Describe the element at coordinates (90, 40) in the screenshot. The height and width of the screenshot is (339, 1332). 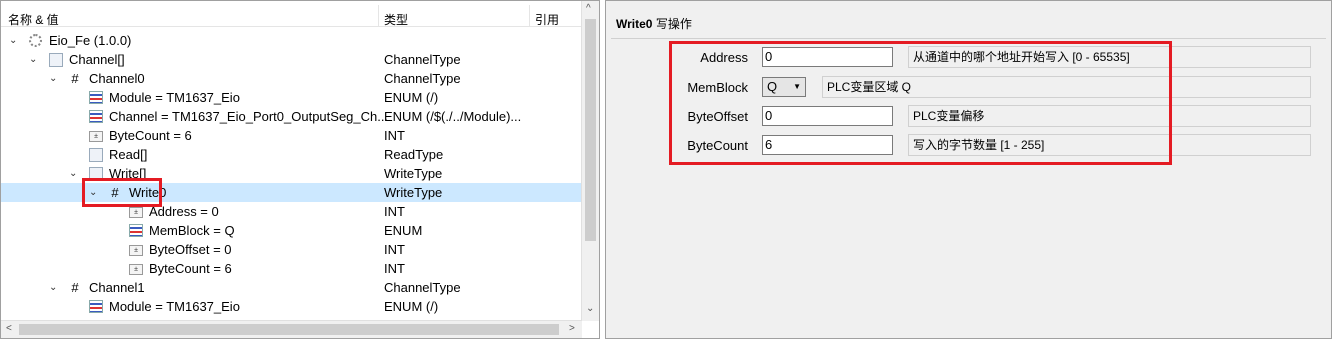
I see `tree-row-label: Eio_Fe (1.0.0)` at that location.